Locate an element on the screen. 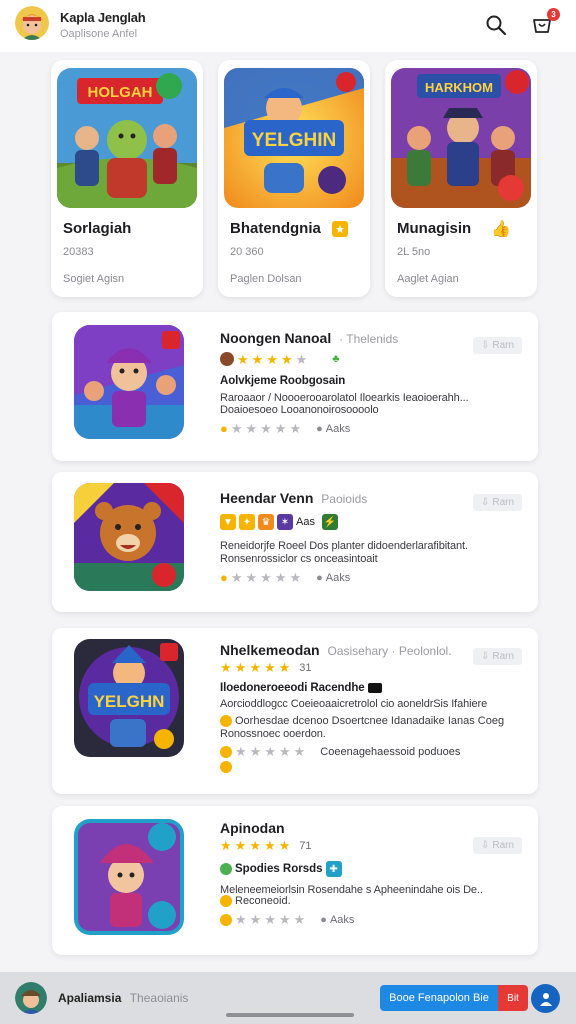 Image resolution: width=576 pixels, height=1024 pixels. list-headline: Aolvkjeme Roobgosain is located at coordinates (283, 381).